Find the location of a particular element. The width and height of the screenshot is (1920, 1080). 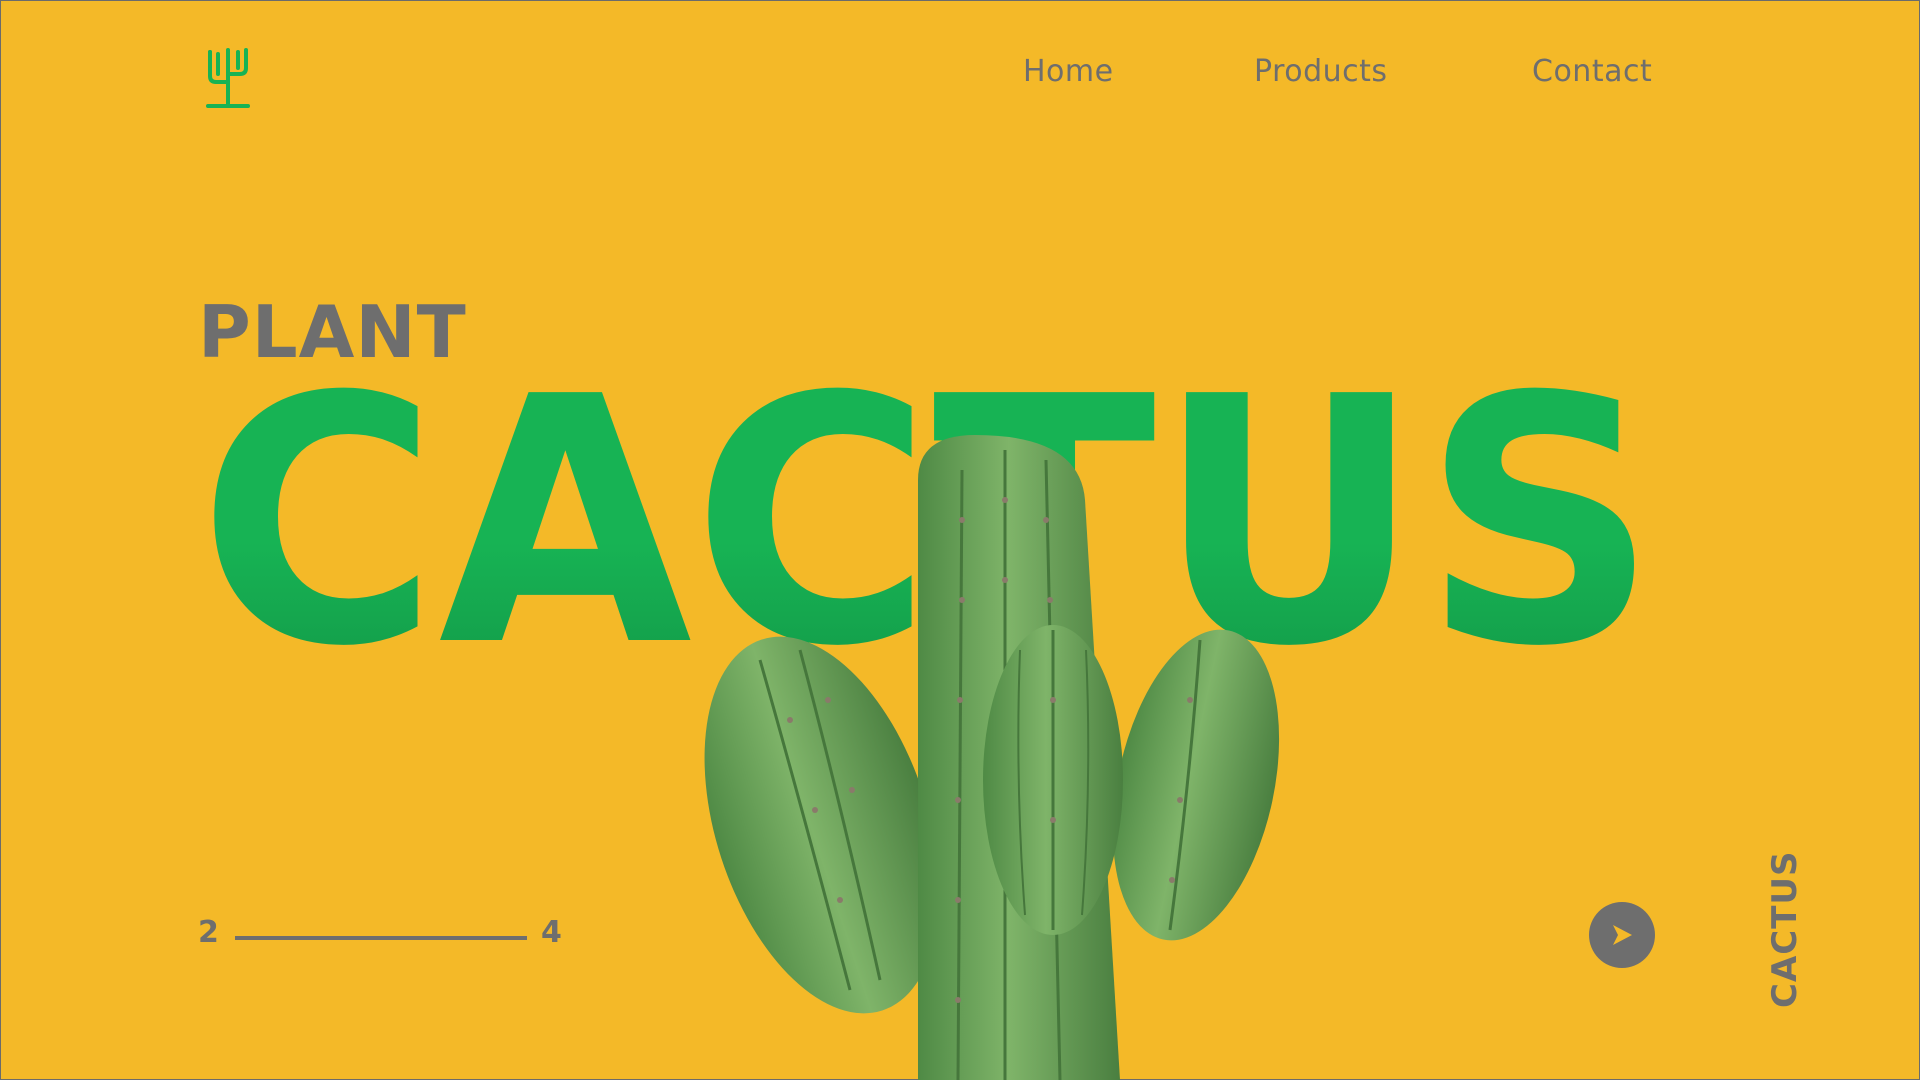

side-label: CACTUS is located at coordinates (1785, 929).